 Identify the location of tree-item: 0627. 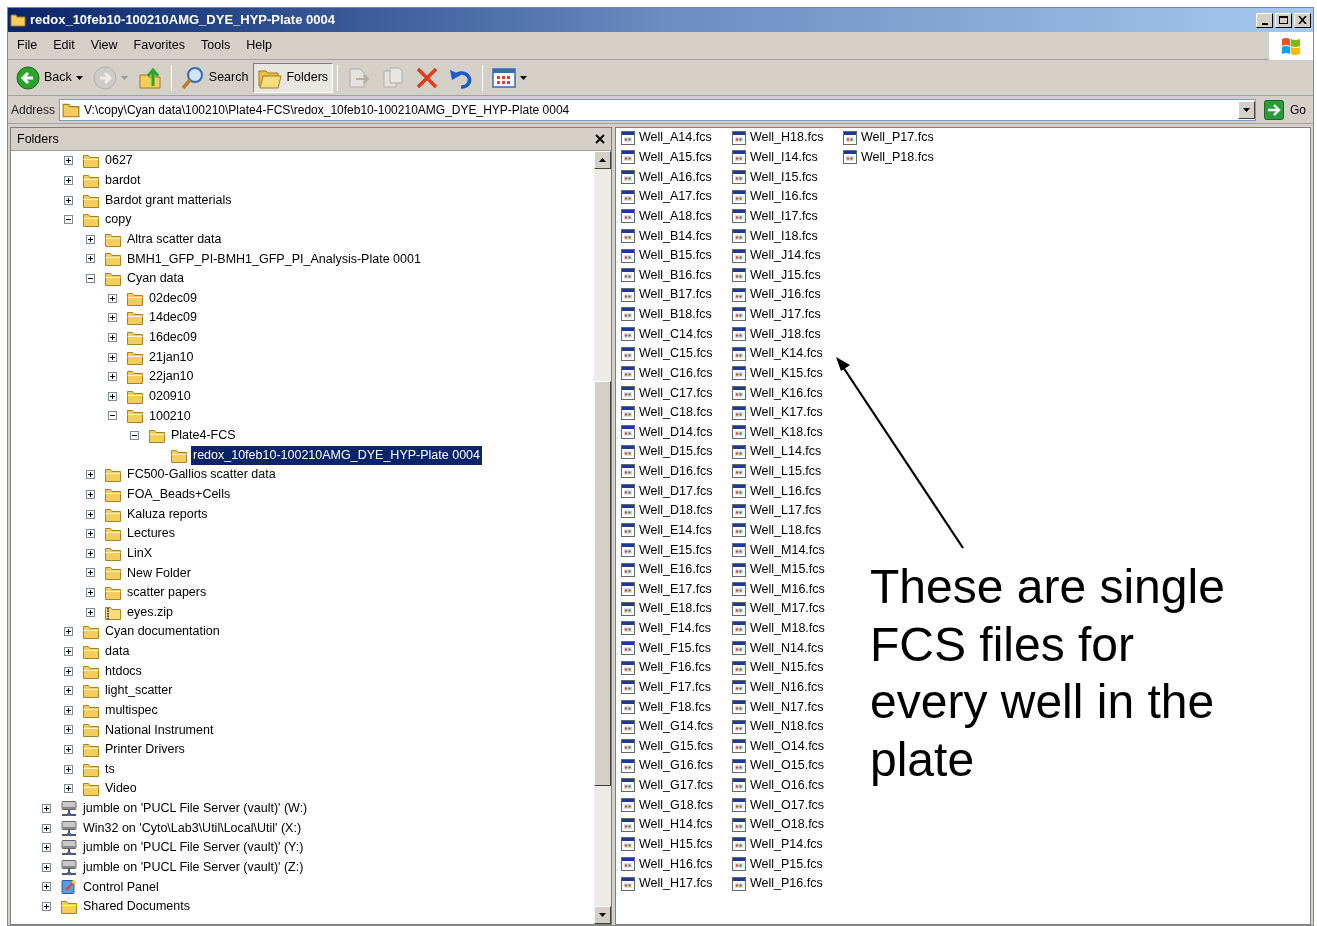
(119, 161).